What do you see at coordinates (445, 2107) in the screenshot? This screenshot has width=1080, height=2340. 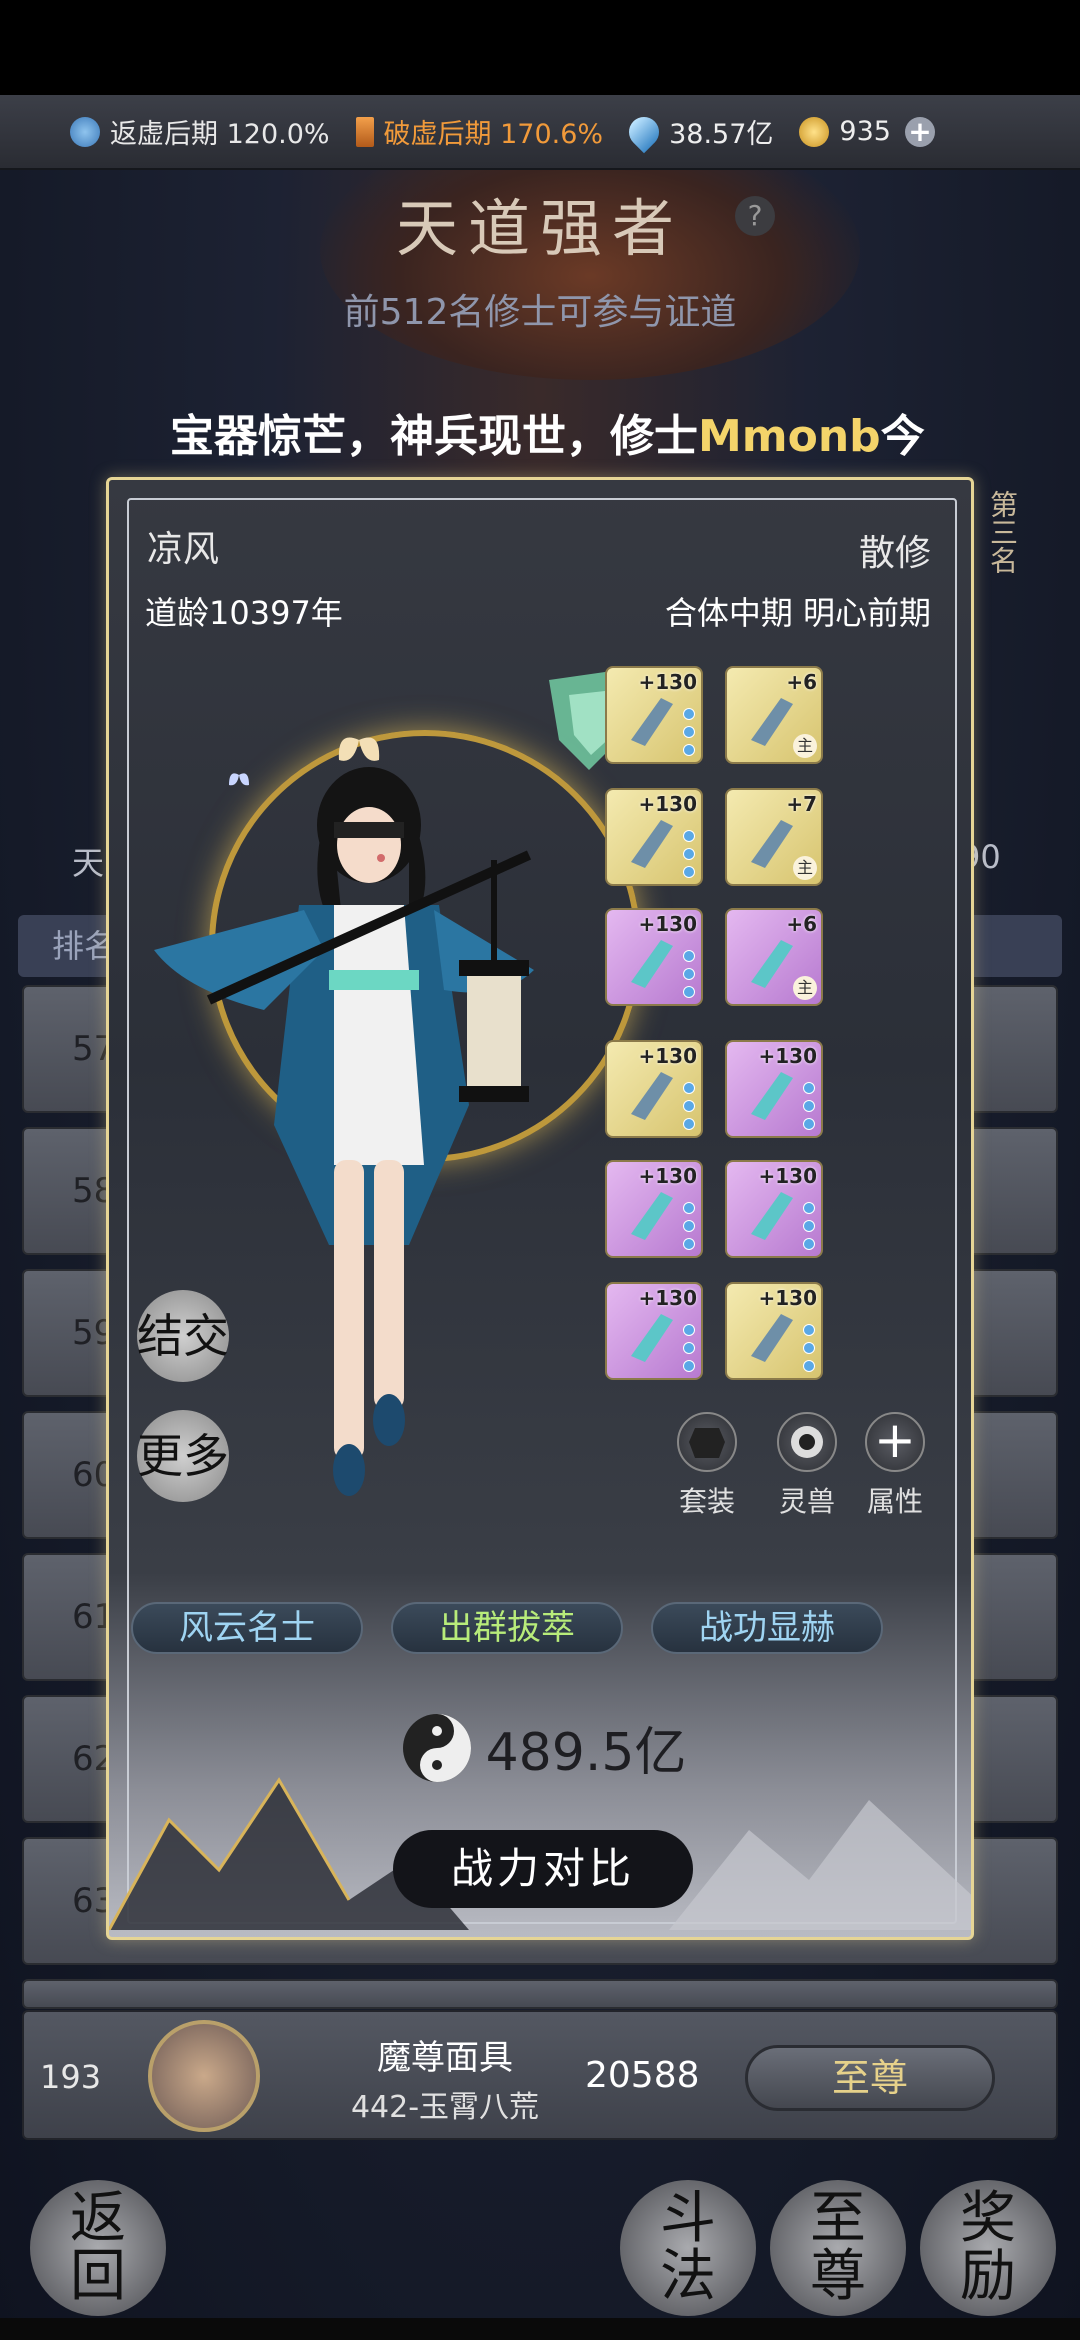 I see `my-server: 442-玉霄八荒` at bounding box center [445, 2107].